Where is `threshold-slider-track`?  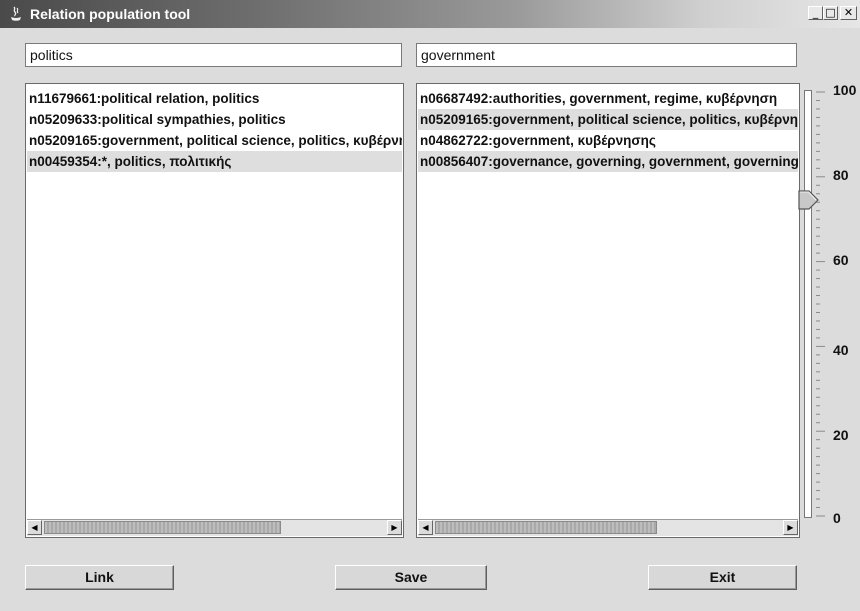 threshold-slider-track is located at coordinates (808, 304).